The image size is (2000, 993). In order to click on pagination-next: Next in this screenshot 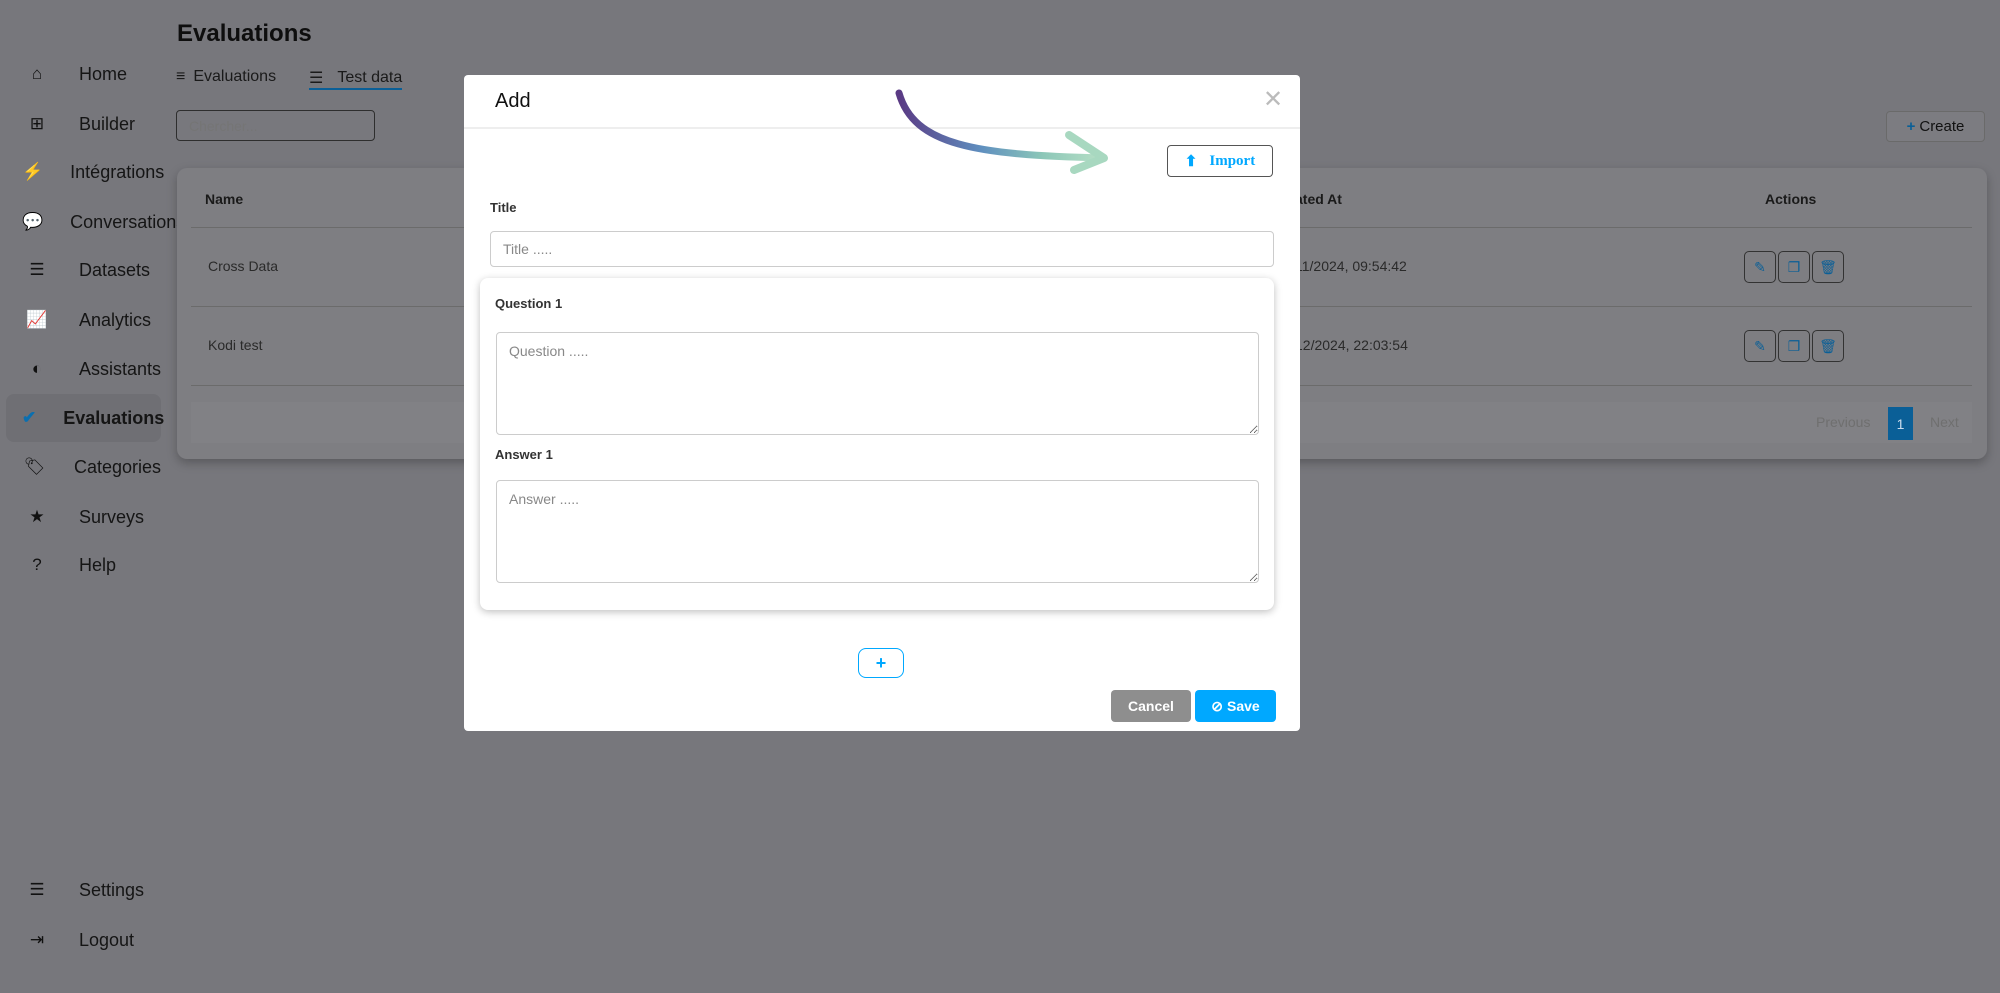, I will do `click(1944, 422)`.